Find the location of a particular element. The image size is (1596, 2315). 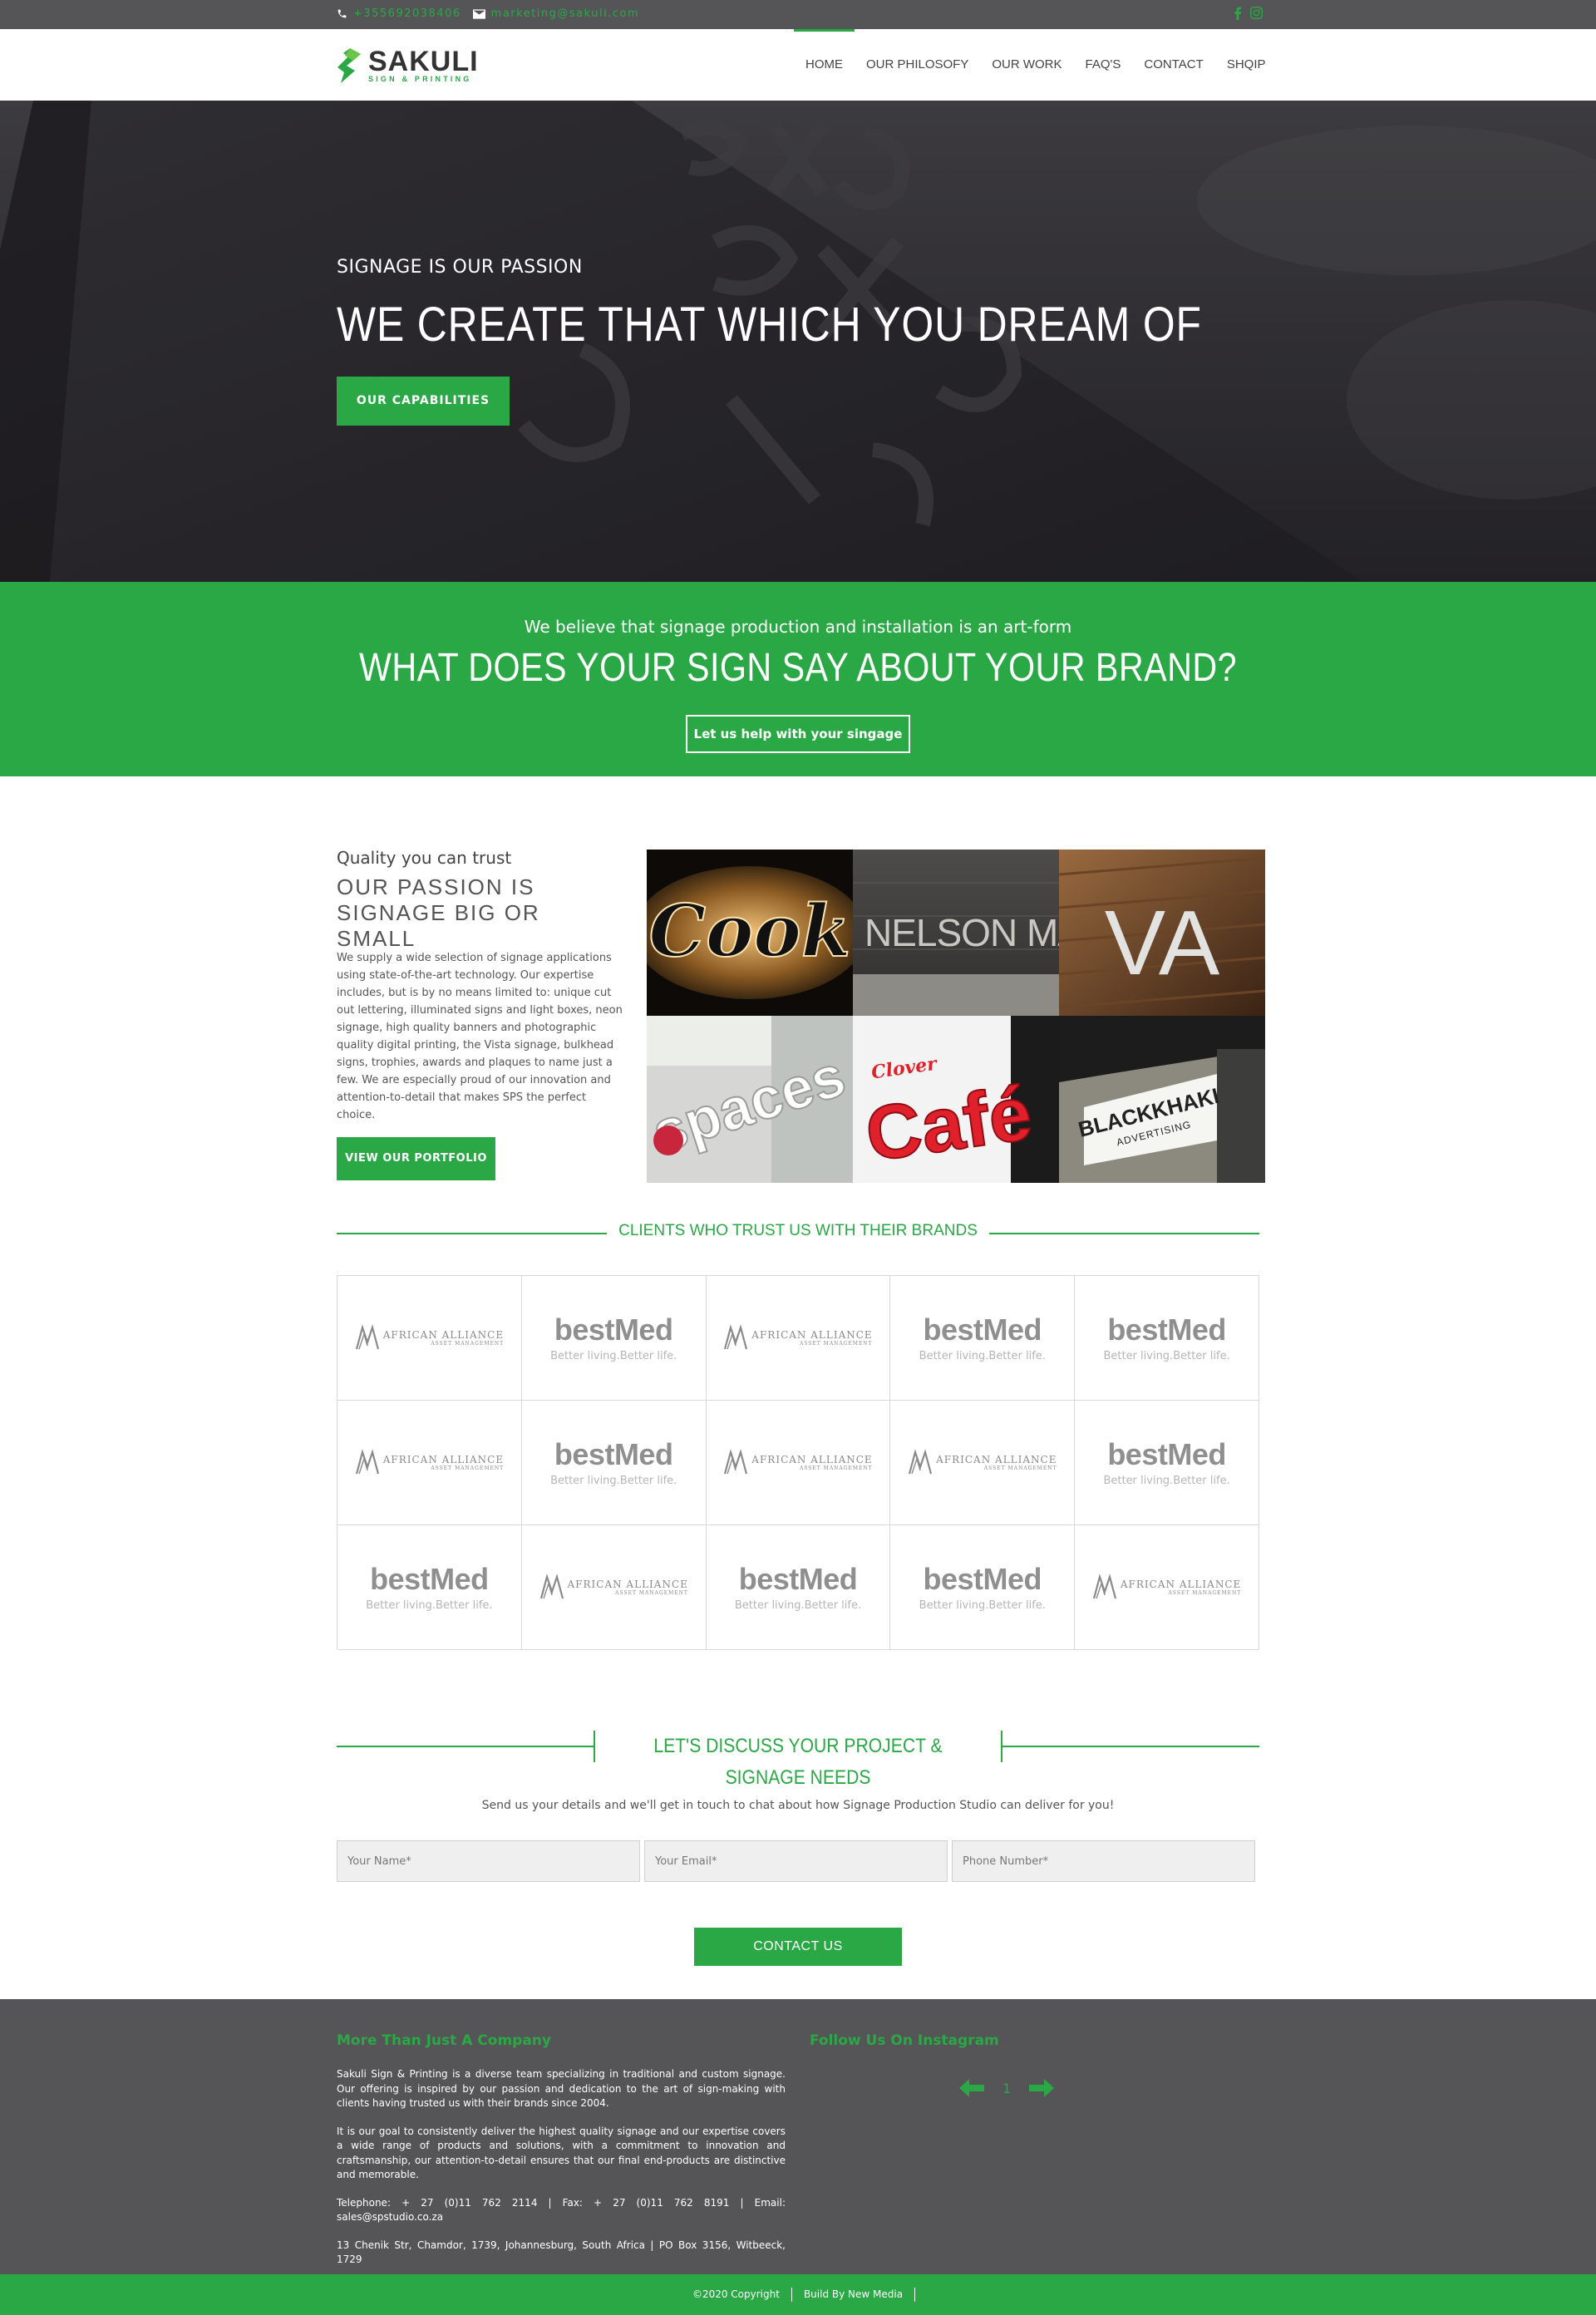

gallery-tile-spaces: spaces is located at coordinates (750, 1100).